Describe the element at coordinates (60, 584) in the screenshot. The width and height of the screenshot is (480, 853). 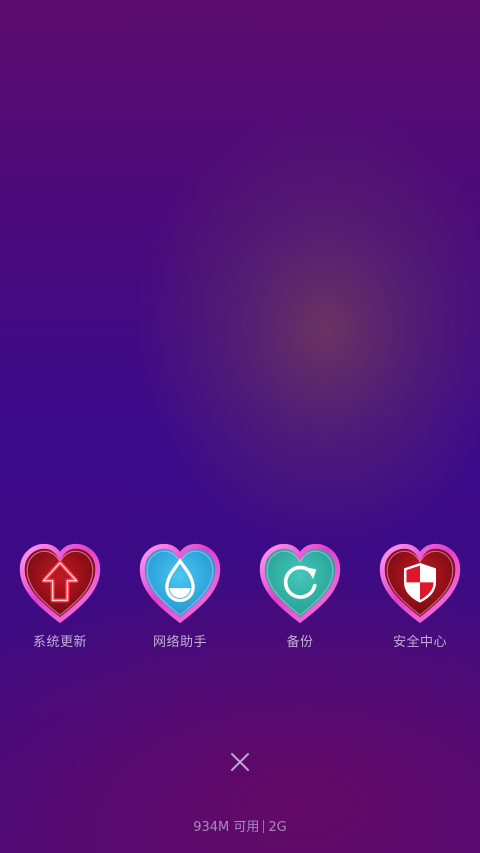
I see `upgrade-arrow-icon` at that location.